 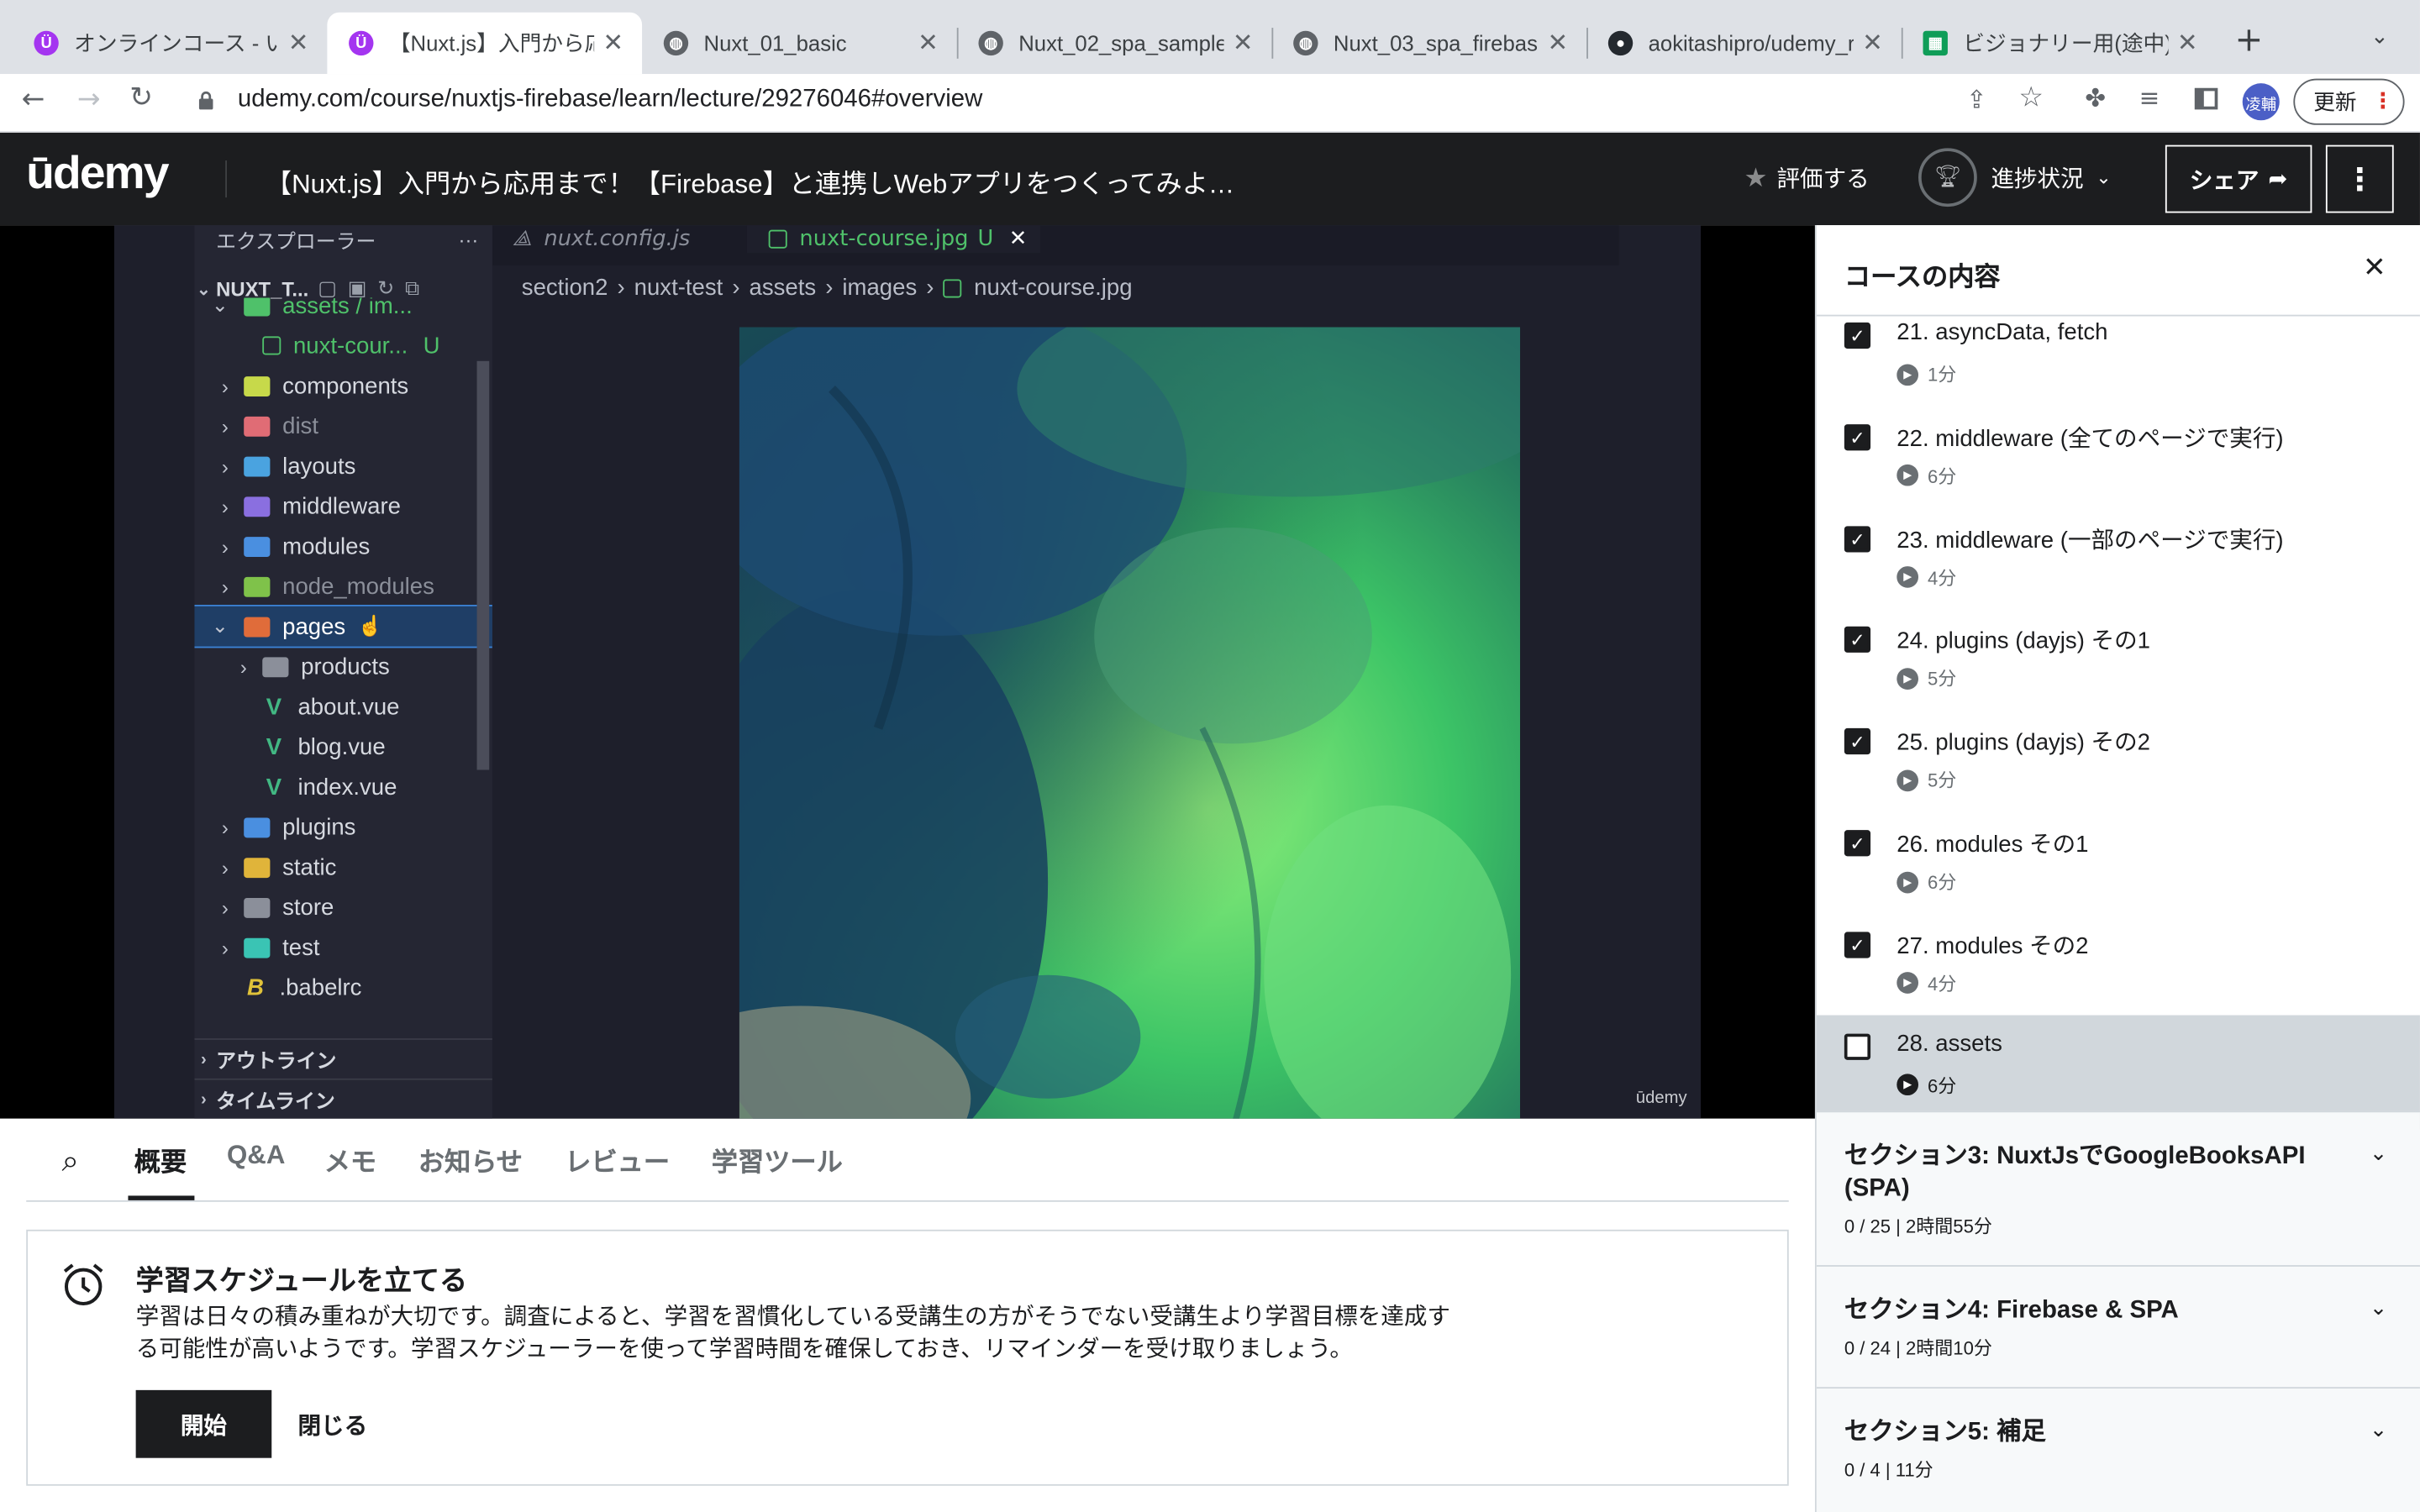 I want to click on lecture-item: ✓ 27. modules その2 ▶ 4分, so click(x=2118, y=964).